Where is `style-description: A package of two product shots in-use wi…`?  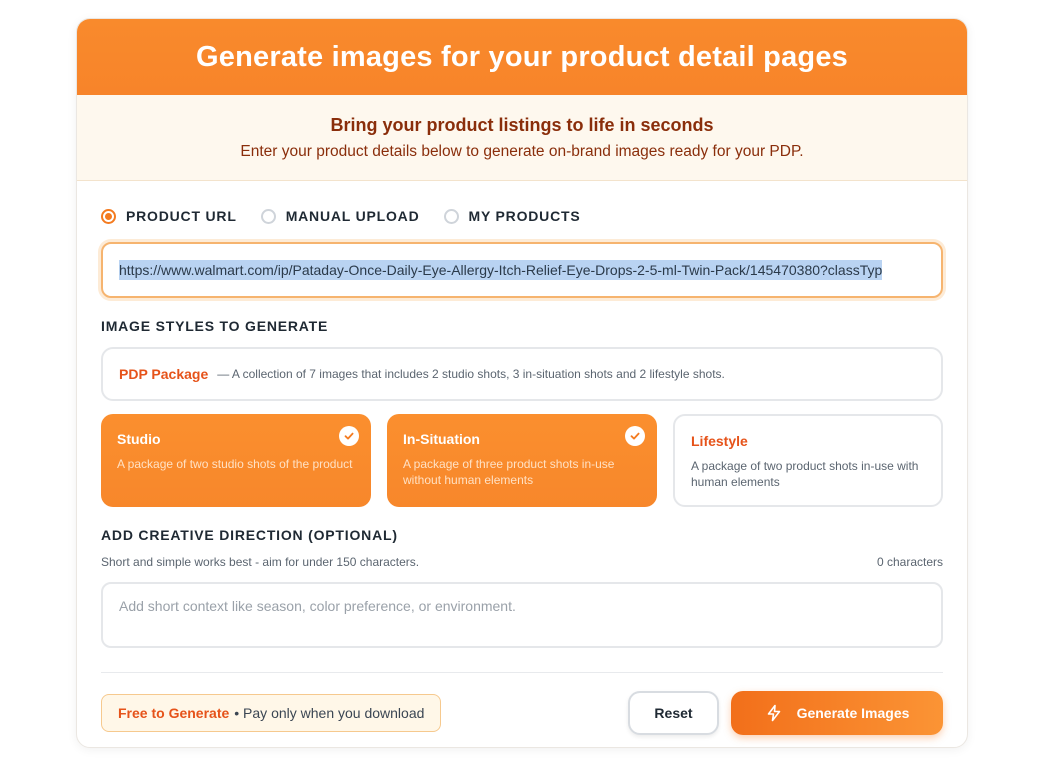 style-description: A package of two product shots in-use wi… is located at coordinates (805, 474).